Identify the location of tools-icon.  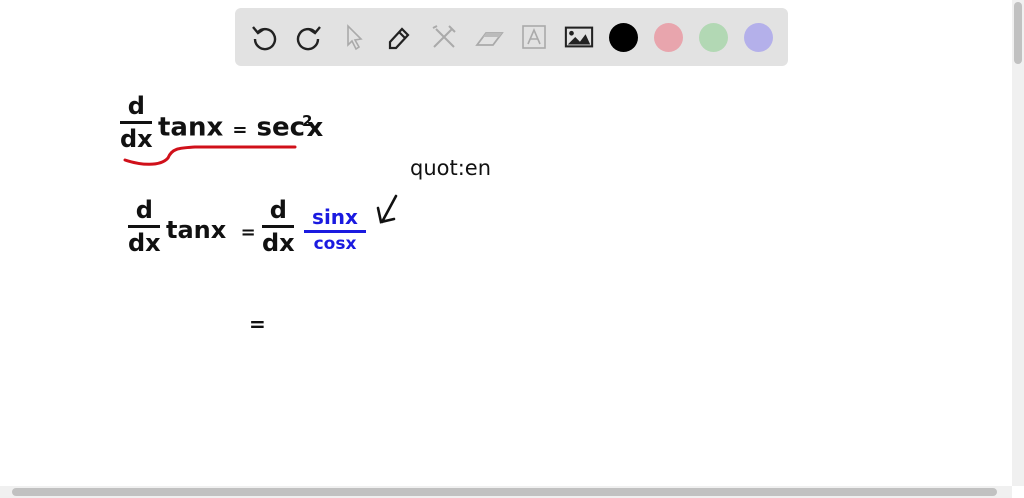
(444, 36).